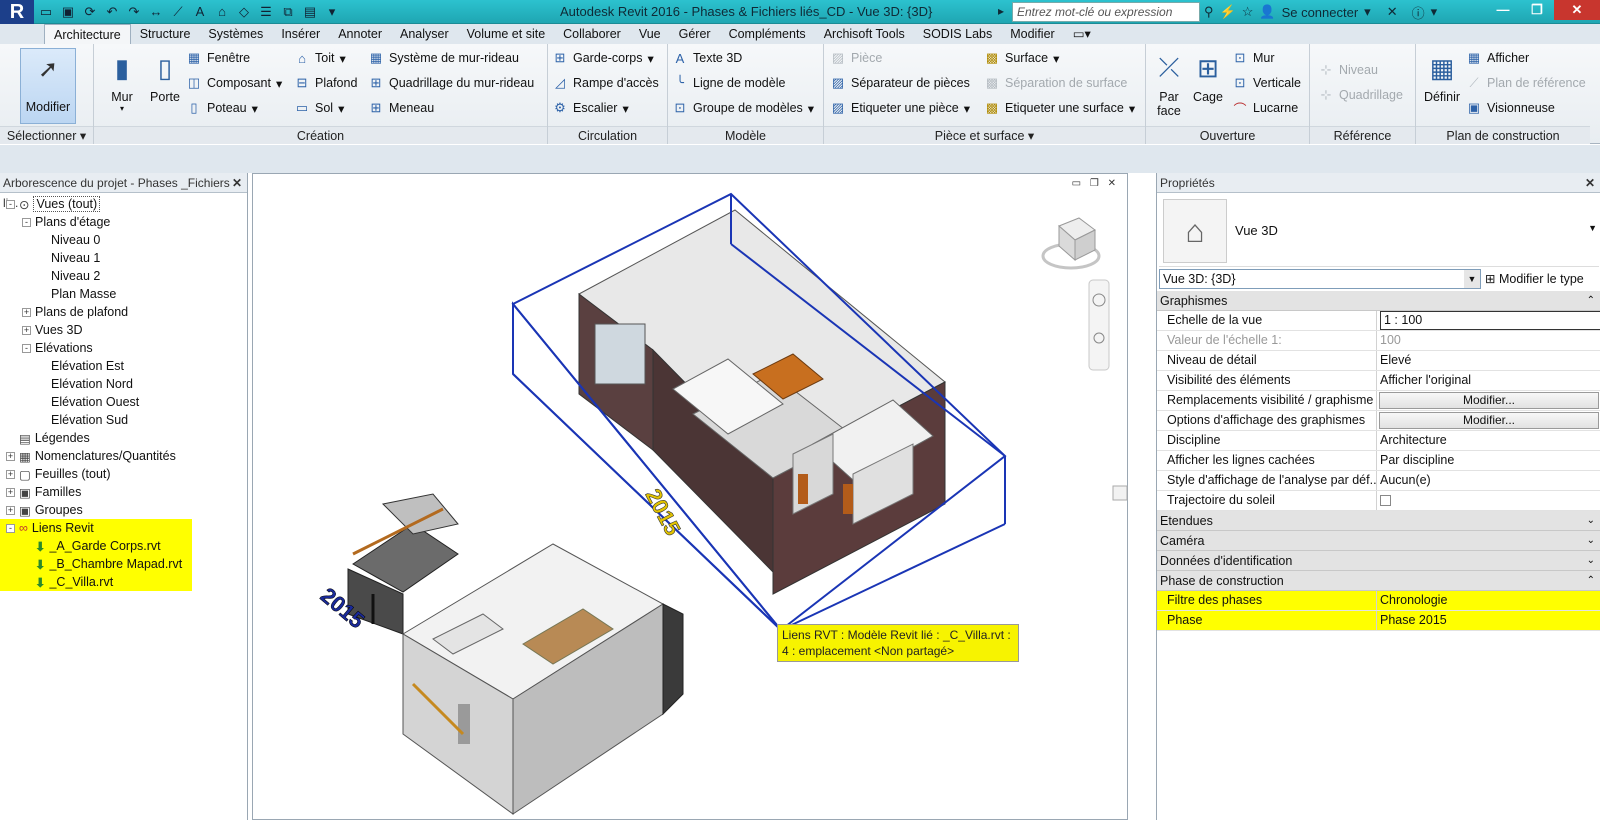 The width and height of the screenshot is (1600, 821). Describe the element at coordinates (1488, 480) in the screenshot. I see `analysis-style-field: Aucun(e)` at that location.